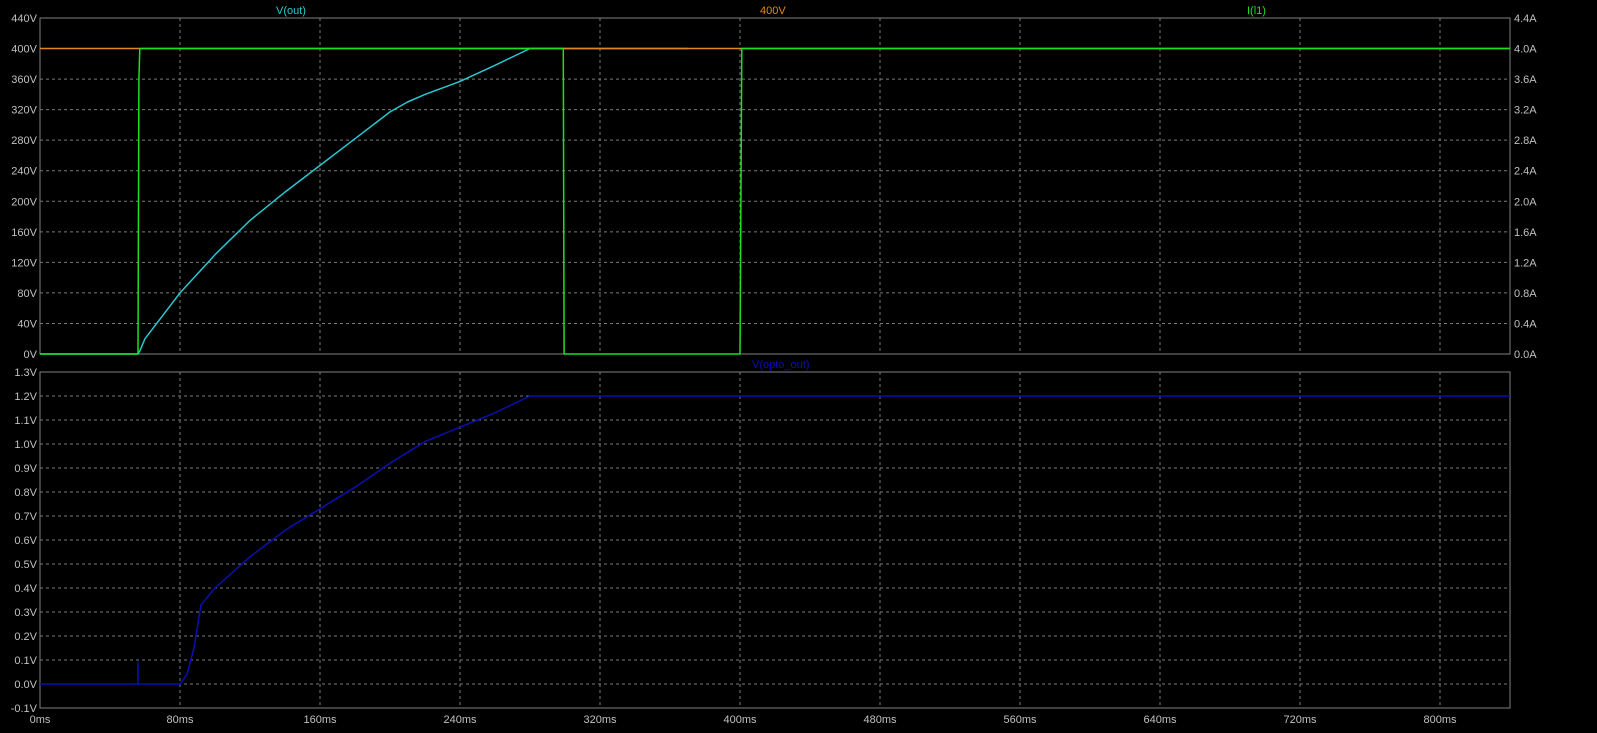  Describe the element at coordinates (1525, 172) in the screenshot. I see `y2-tick-label: 2.4A` at that location.